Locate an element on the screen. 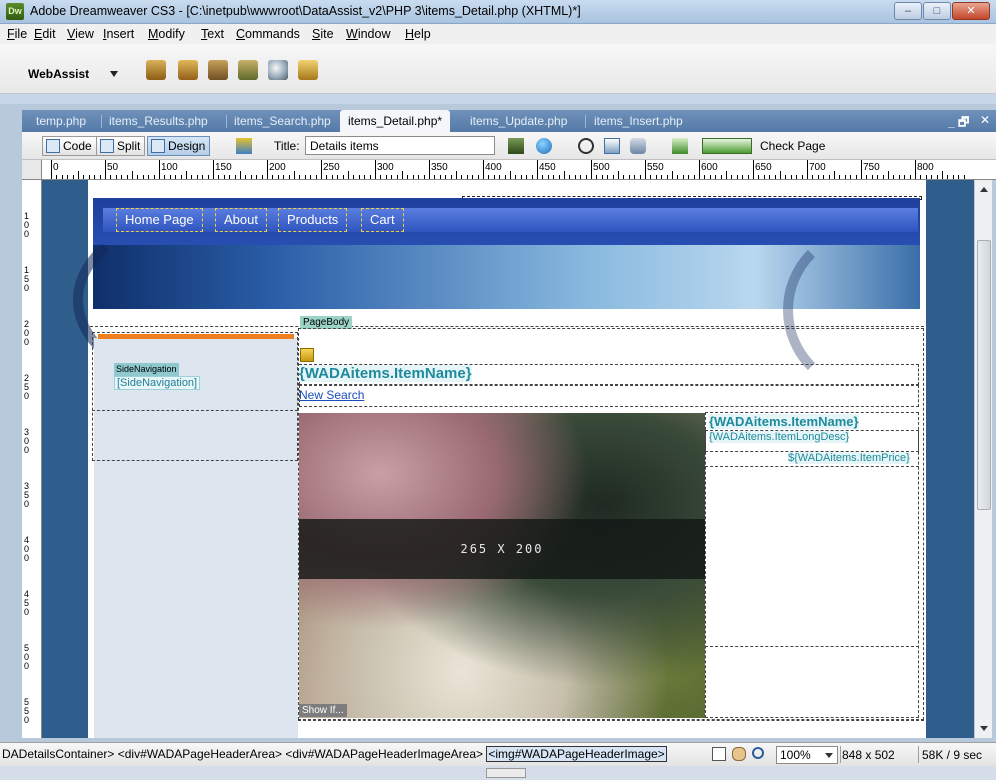  menu-edit: Edit is located at coordinates (45, 34).